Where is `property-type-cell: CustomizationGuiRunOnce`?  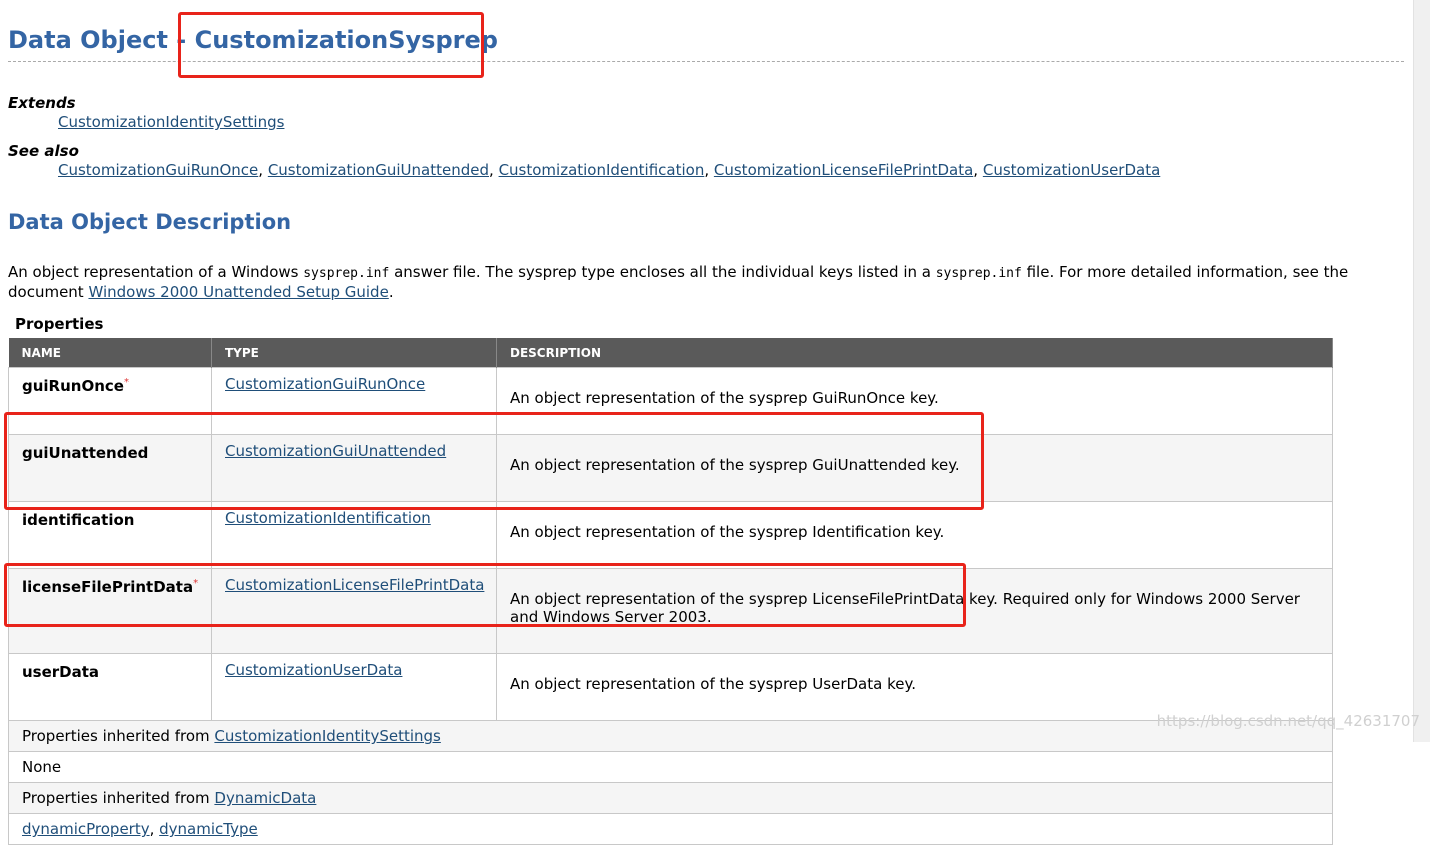 property-type-cell: CustomizationGuiRunOnce is located at coordinates (354, 401).